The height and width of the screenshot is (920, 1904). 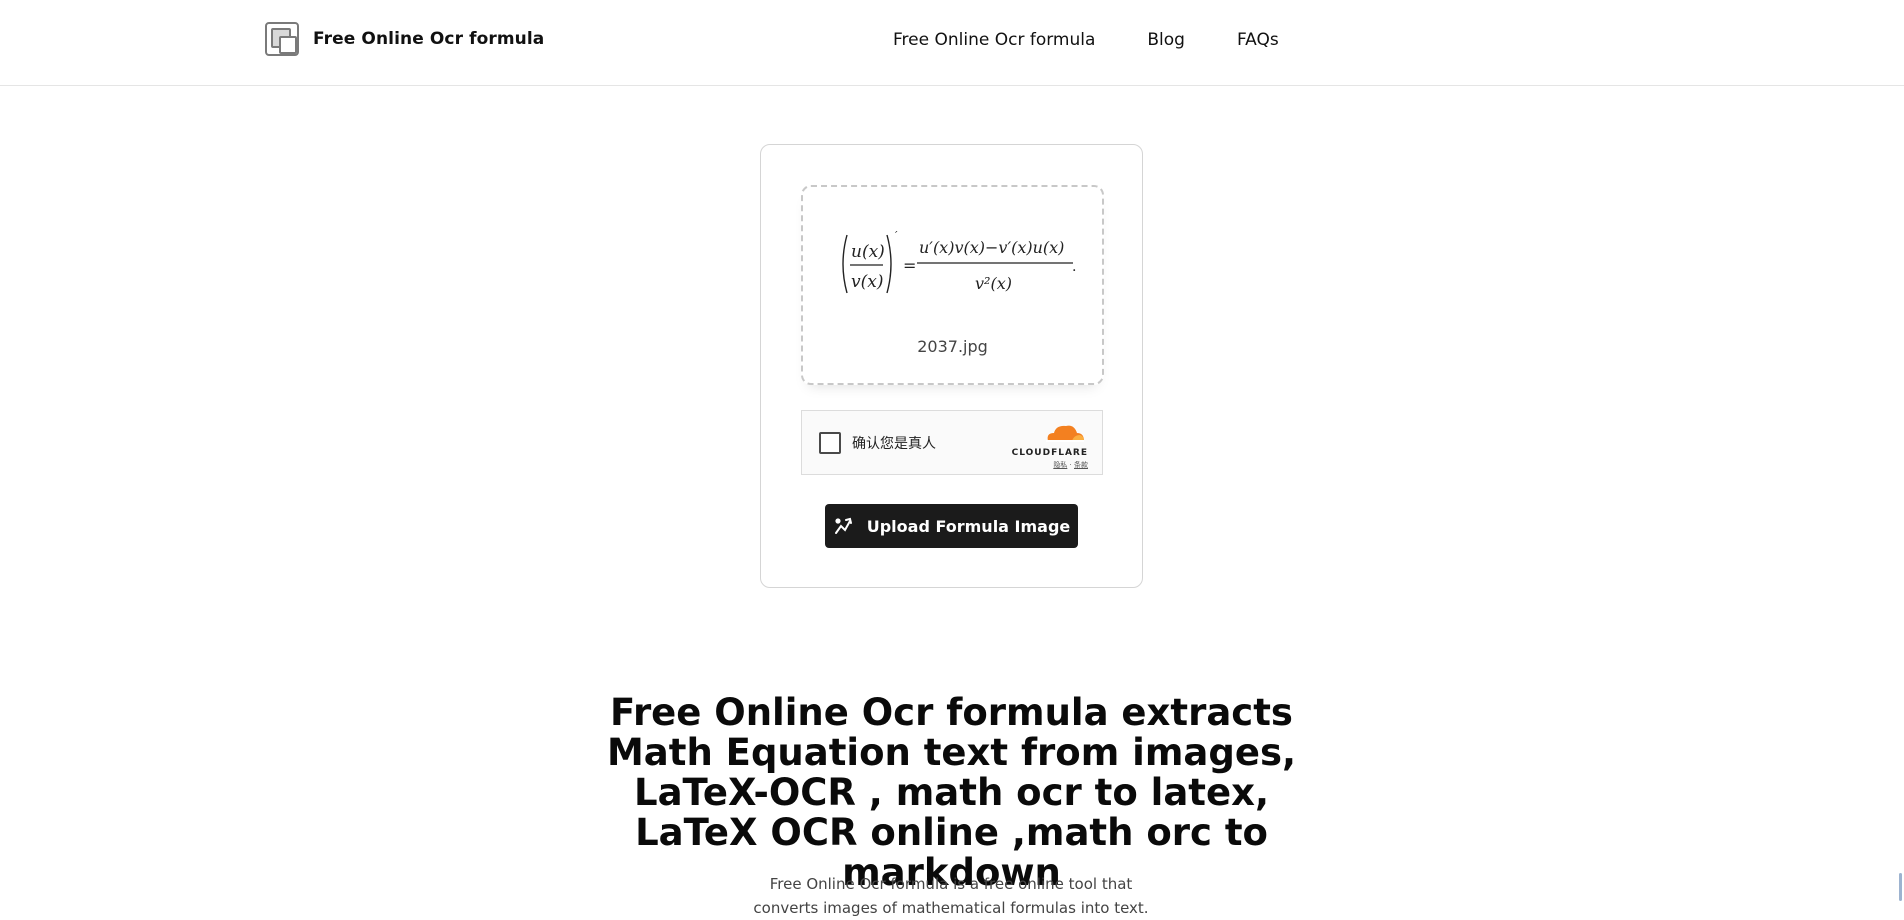 I want to click on logo-link: Free Online Ocr formula, so click(x=404, y=39).